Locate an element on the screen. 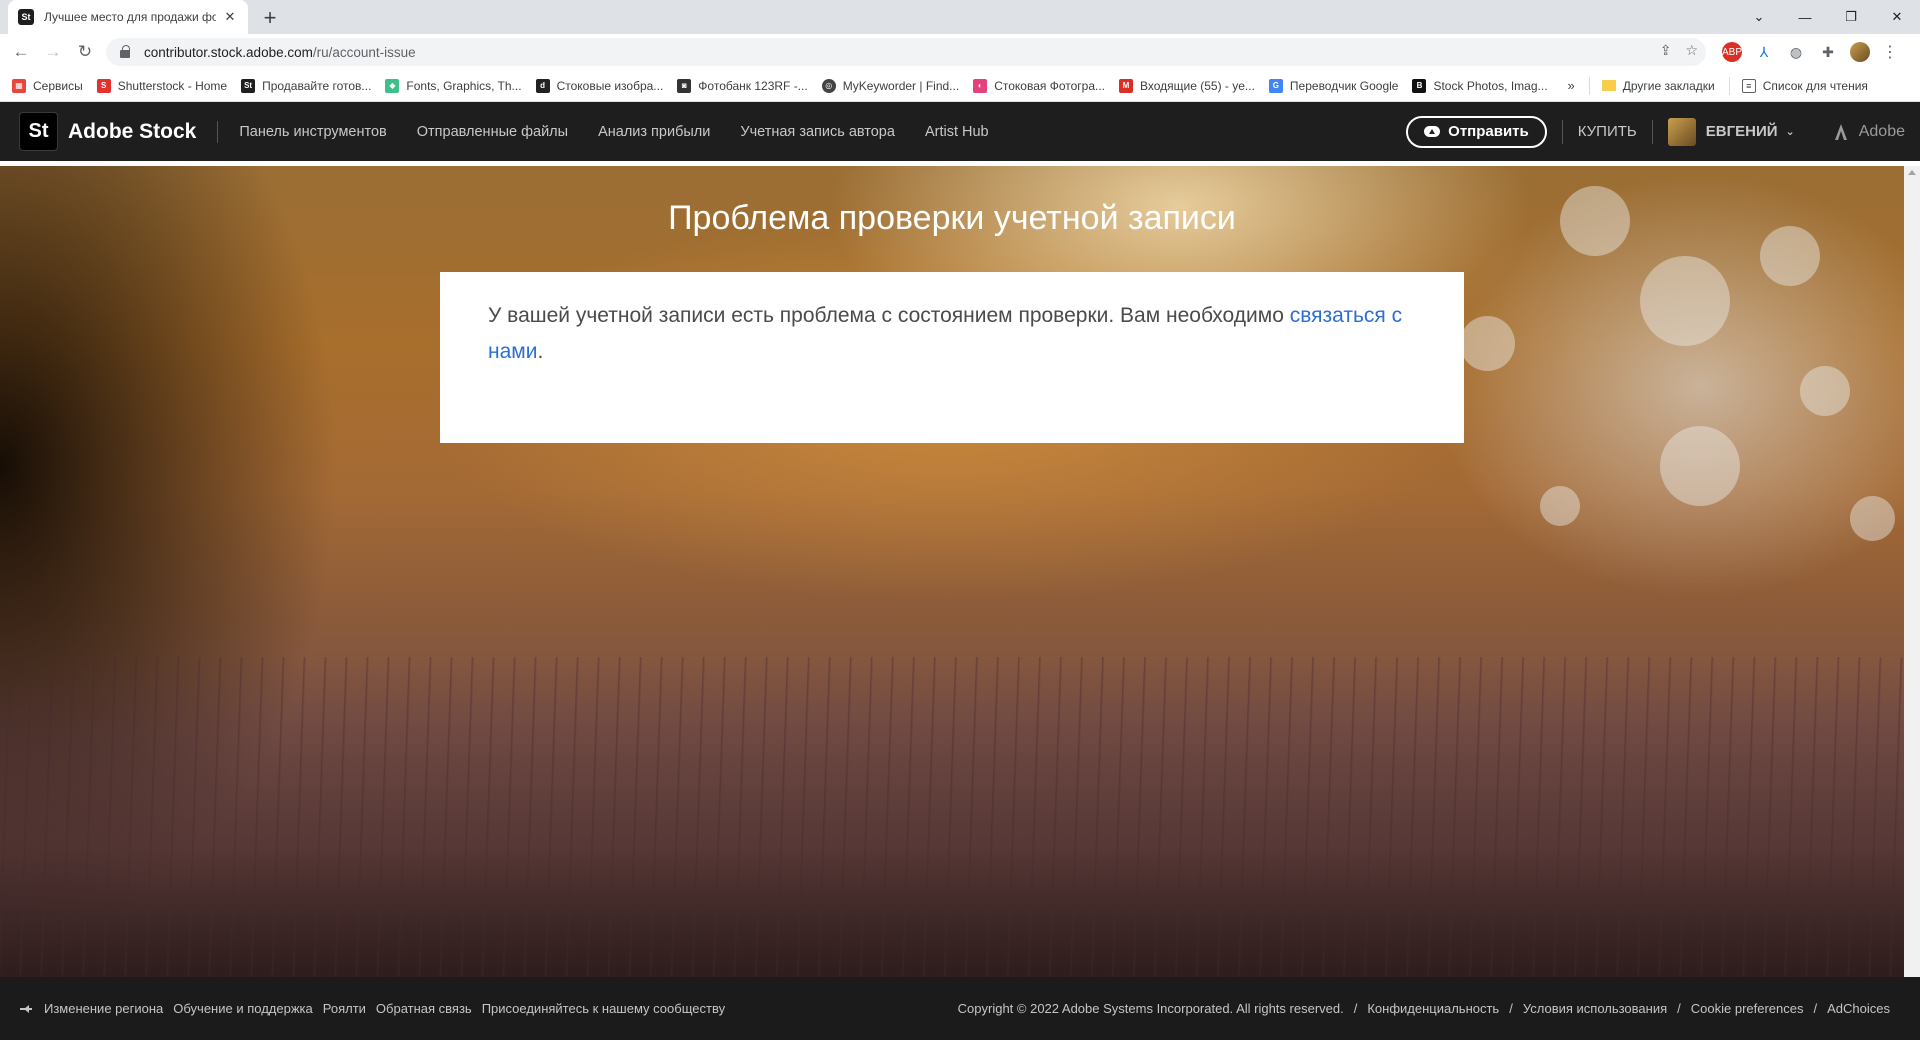 This screenshot has height=1040, width=1920. depositphotos-icon: d is located at coordinates (542, 85).